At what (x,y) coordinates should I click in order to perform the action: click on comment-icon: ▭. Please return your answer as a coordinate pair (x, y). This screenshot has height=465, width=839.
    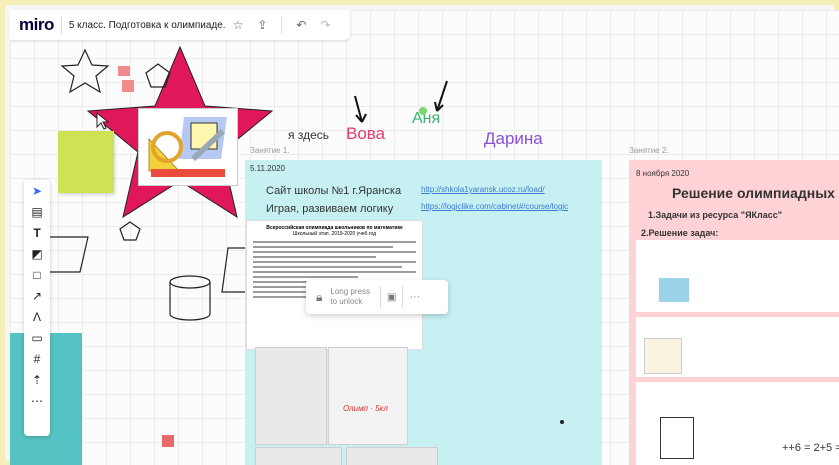
    Looking at the image, I should click on (37, 337).